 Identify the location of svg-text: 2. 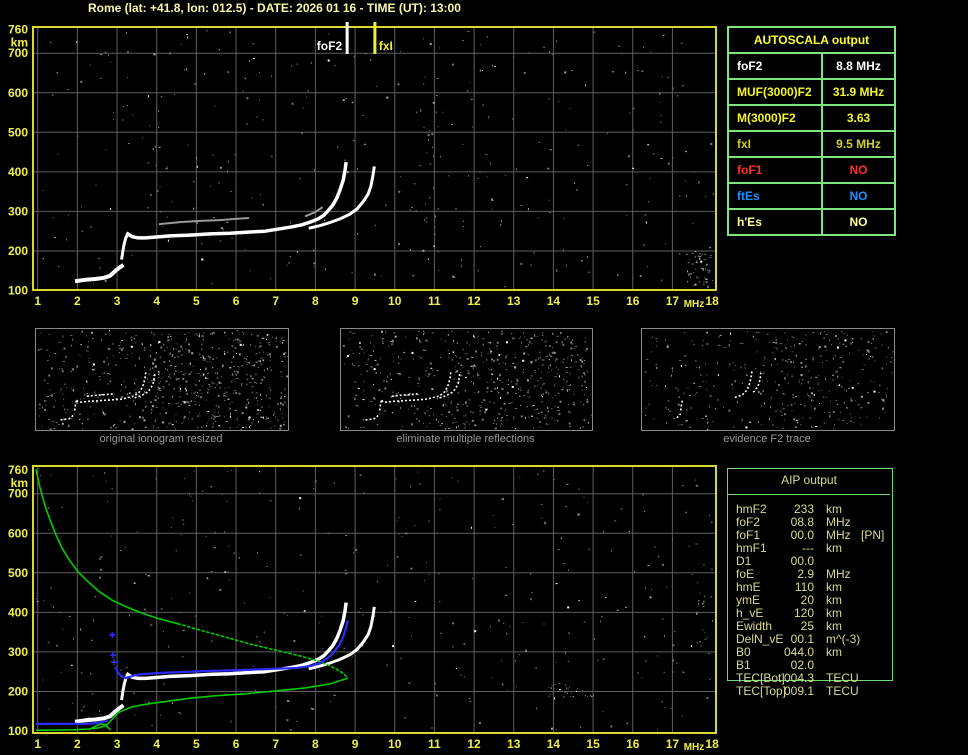
(77, 744).